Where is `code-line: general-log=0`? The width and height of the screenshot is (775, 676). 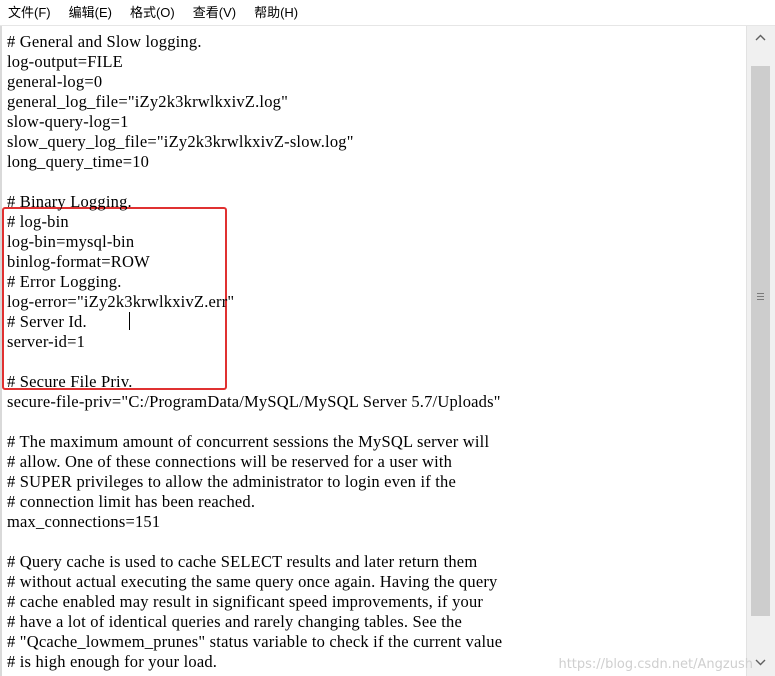 code-line: general-log=0 is located at coordinates (55, 81).